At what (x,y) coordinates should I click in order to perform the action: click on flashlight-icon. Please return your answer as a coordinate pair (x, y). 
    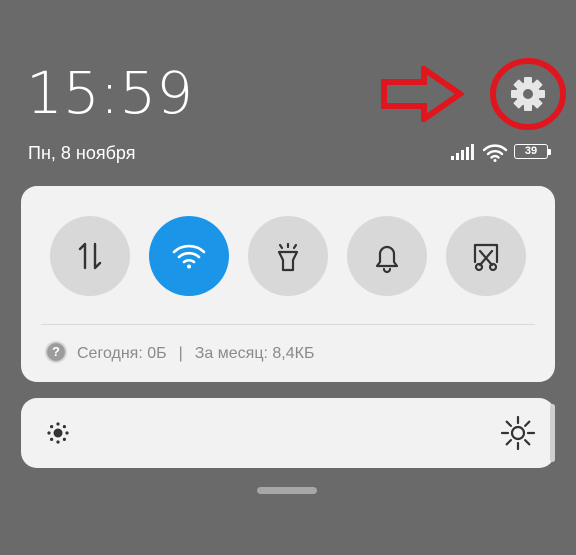
    Looking at the image, I should click on (288, 257).